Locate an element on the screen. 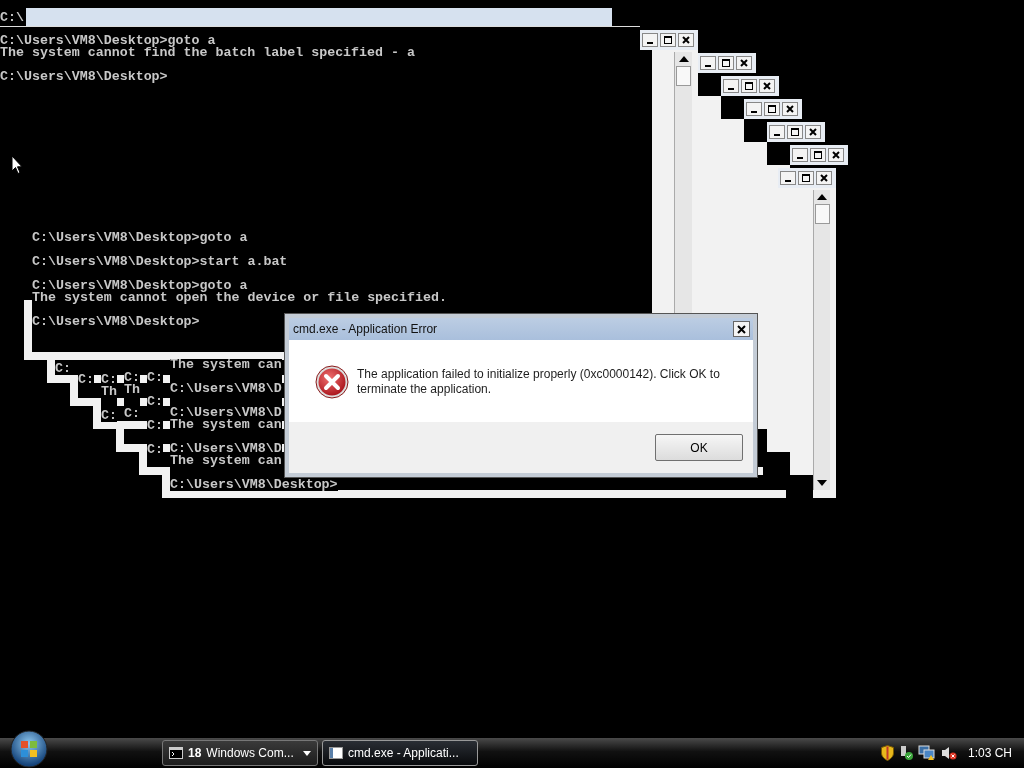 The height and width of the screenshot is (768, 1024). scrollbar is located at coordinates (821, 340).